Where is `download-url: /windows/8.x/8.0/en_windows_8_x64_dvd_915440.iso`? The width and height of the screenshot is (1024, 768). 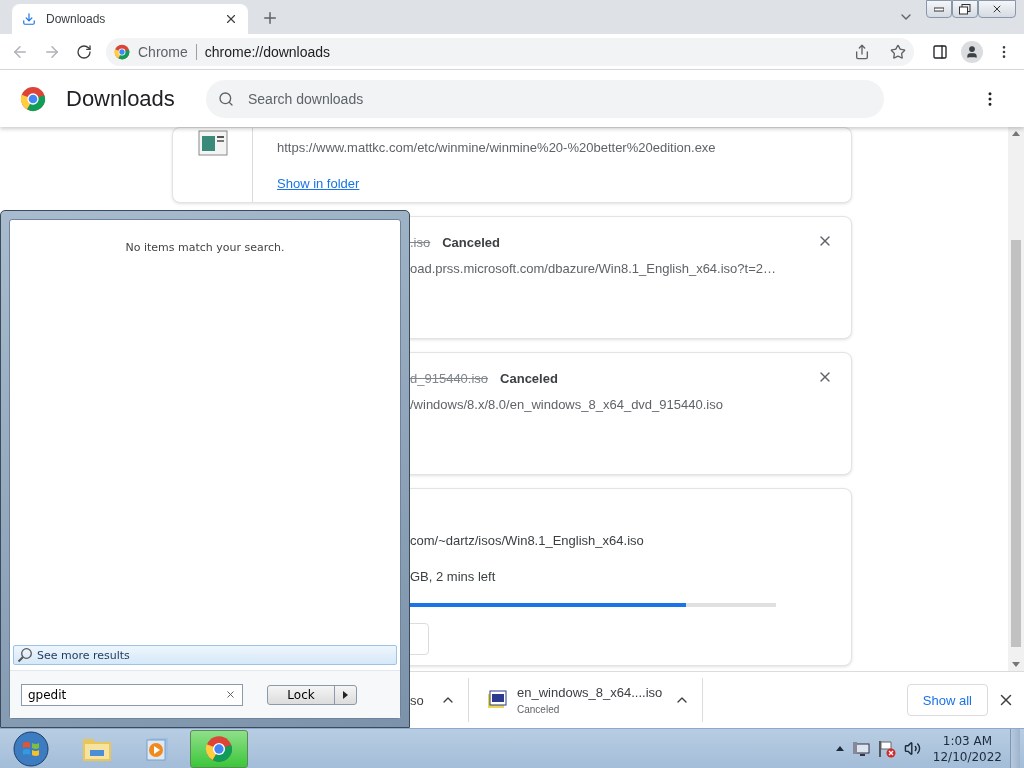 download-url: /windows/8.x/8.0/en_windows_8_x64_dvd_915440.iso is located at coordinates (566, 404).